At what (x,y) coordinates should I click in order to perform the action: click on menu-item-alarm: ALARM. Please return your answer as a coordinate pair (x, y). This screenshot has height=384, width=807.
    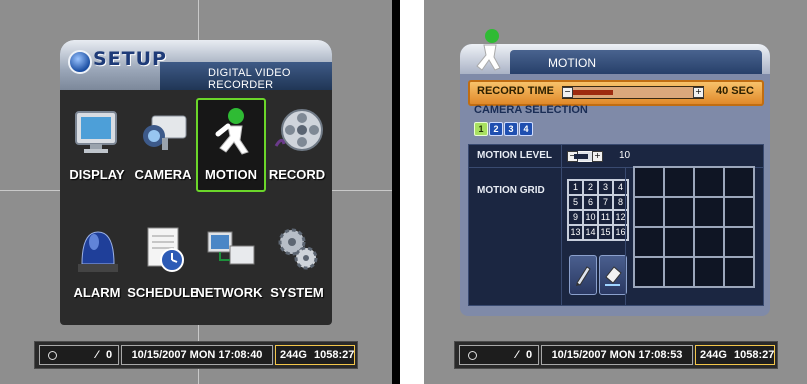
    Looking at the image, I should click on (97, 263).